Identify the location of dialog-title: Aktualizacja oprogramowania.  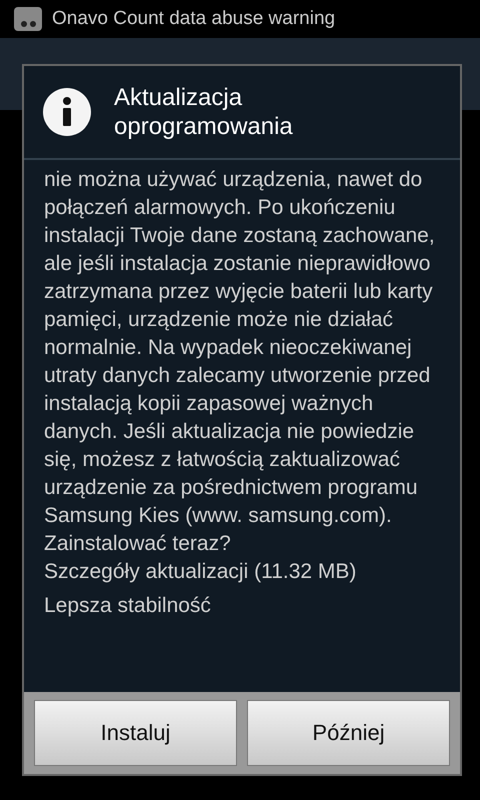
(204, 112).